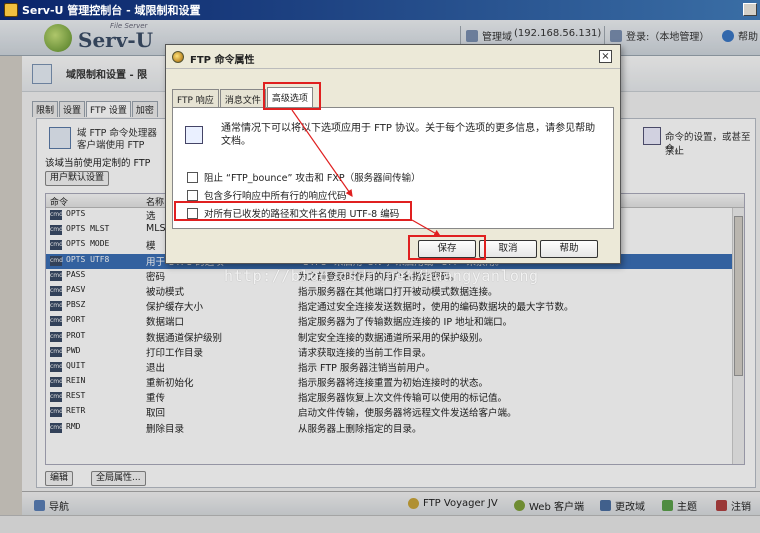  What do you see at coordinates (381, 276) in the screenshot?
I see `blog-watermark: http://blog.csdn.net/huangyanlong` at bounding box center [381, 276].